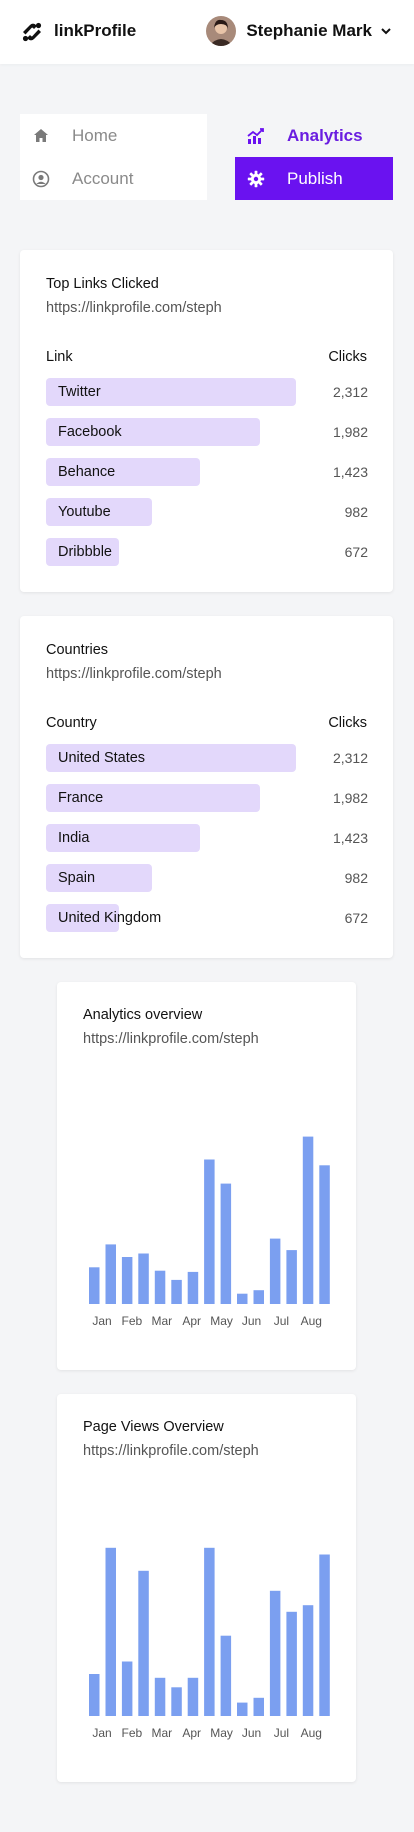  Describe the element at coordinates (251, 1733) in the screenshot. I see `x-tick-label: Jun` at that location.